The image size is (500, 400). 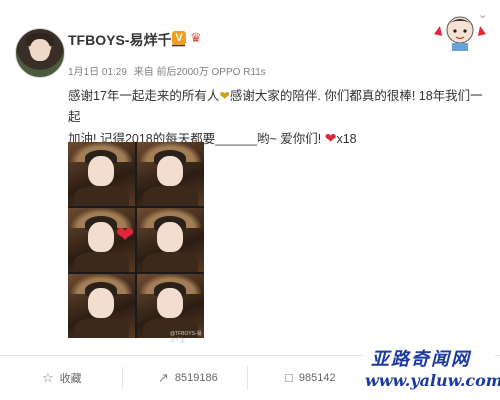 I want to click on comment-count: 985142, so click(x=317, y=377).